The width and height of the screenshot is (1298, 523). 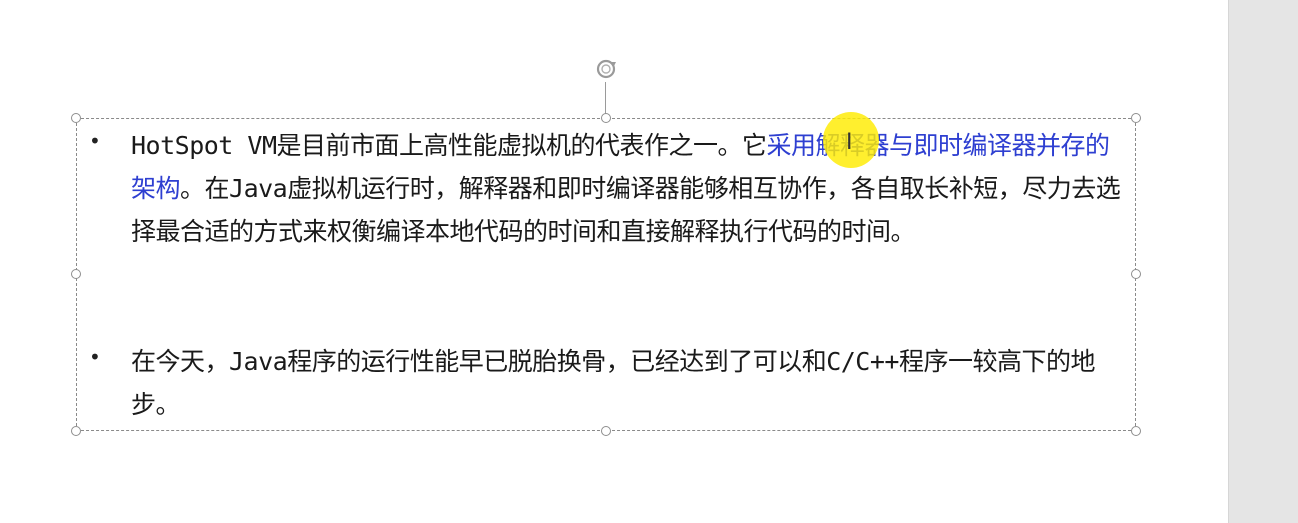 What do you see at coordinates (76, 118) in the screenshot?
I see `resize-handle-top-left` at bounding box center [76, 118].